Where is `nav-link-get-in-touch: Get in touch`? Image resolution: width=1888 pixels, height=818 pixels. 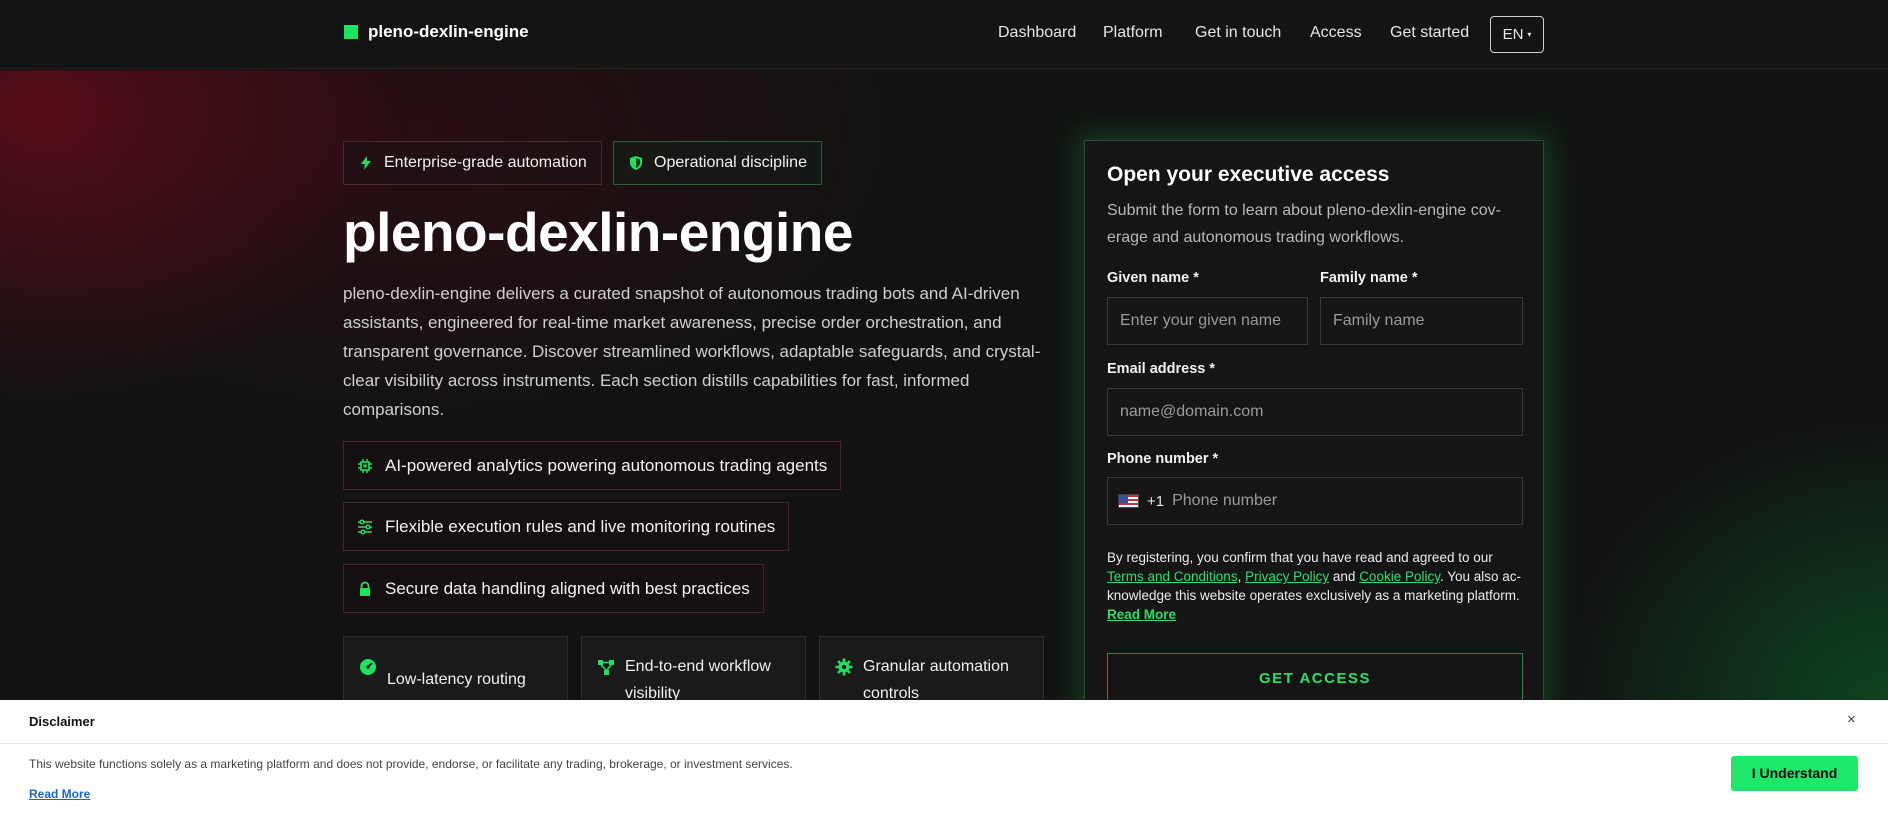 nav-link-get-in-touch: Get in touch is located at coordinates (1238, 33).